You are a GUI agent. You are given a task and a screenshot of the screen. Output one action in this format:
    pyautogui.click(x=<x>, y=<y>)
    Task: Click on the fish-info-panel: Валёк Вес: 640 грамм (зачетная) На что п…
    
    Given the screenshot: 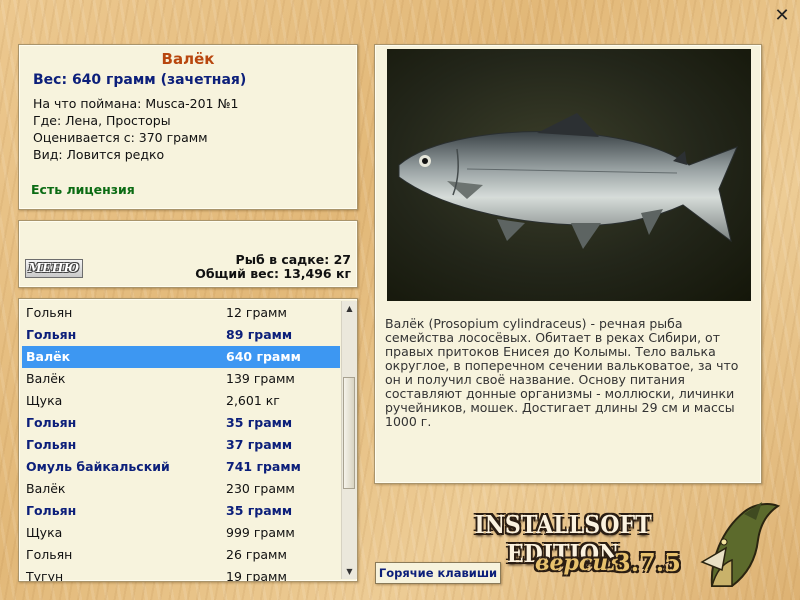 What is the action you would take?
    pyautogui.click(x=188, y=127)
    